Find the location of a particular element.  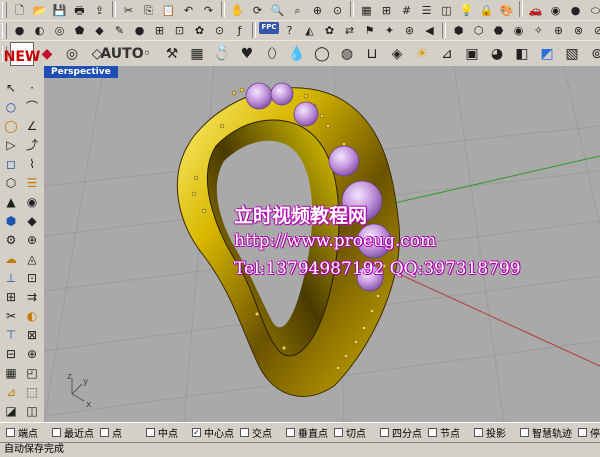

flag-icon: ⚑ is located at coordinates (369, 31).